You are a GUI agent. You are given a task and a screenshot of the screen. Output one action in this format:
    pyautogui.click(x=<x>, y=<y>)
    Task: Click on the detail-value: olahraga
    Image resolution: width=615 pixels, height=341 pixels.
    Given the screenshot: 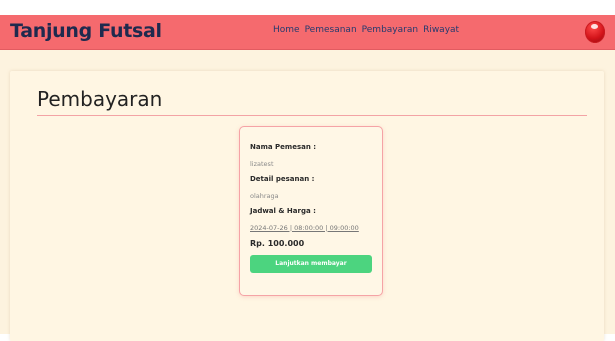 What is the action you would take?
    pyautogui.click(x=264, y=196)
    